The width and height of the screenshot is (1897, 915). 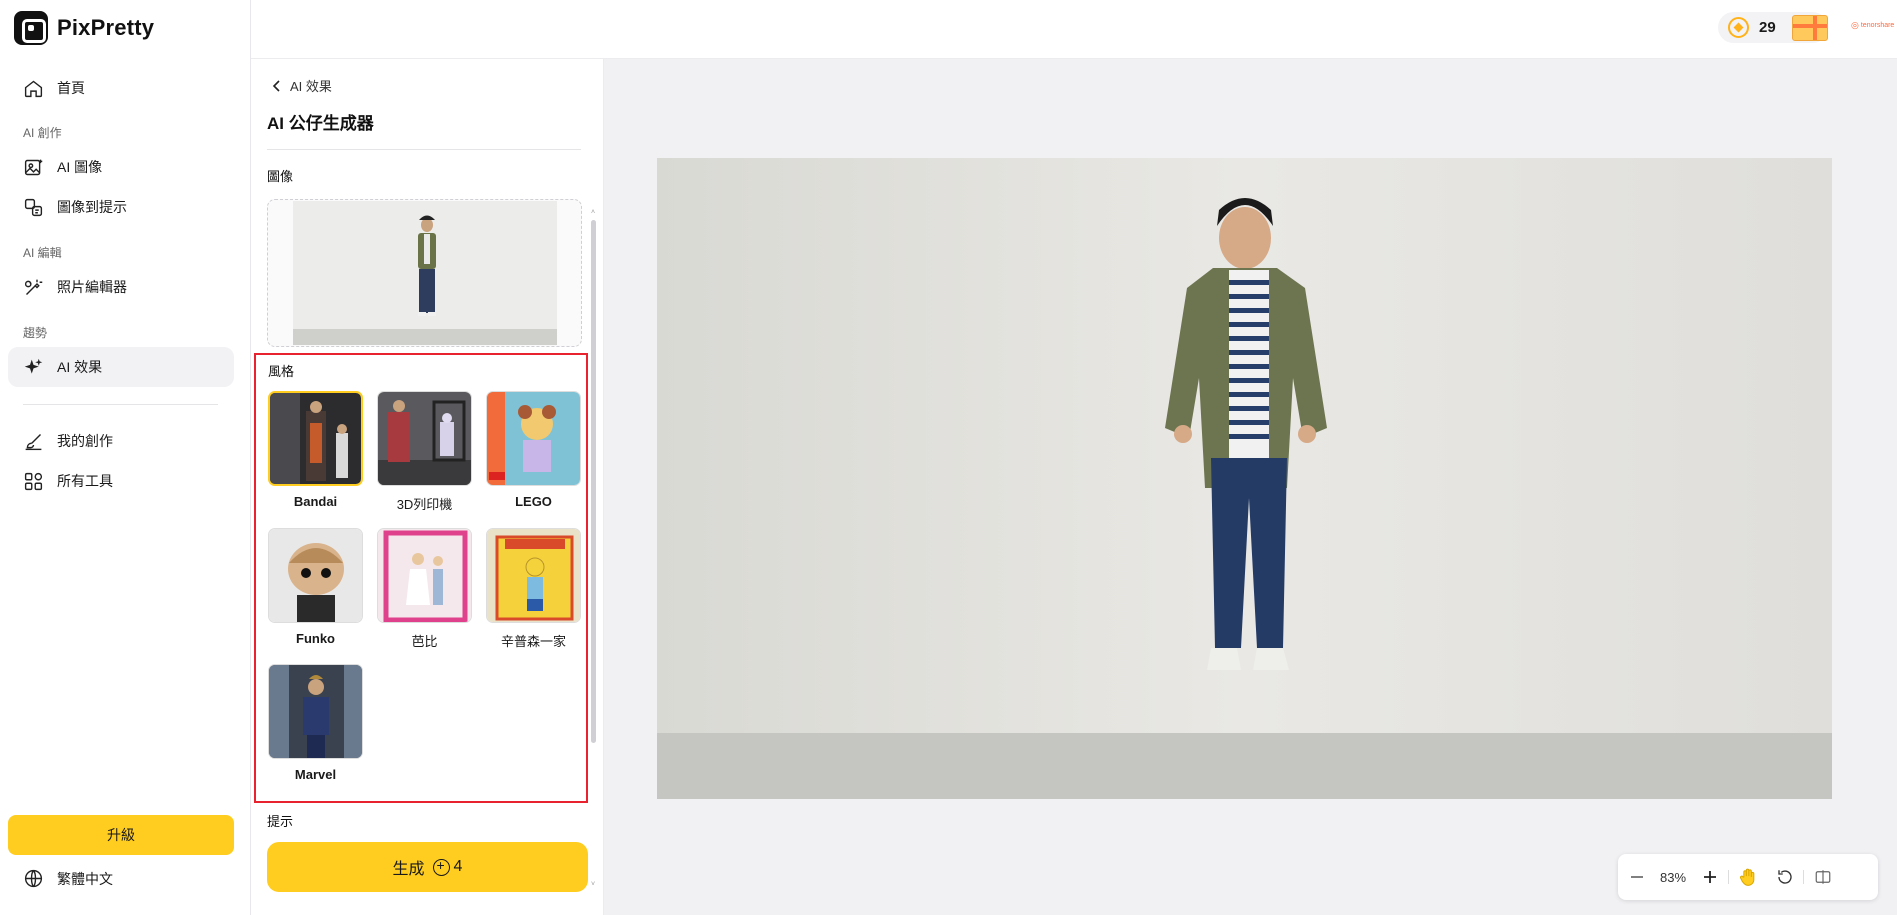 I want to click on style-option-3d-printer: 3D列印機, so click(x=424, y=452).